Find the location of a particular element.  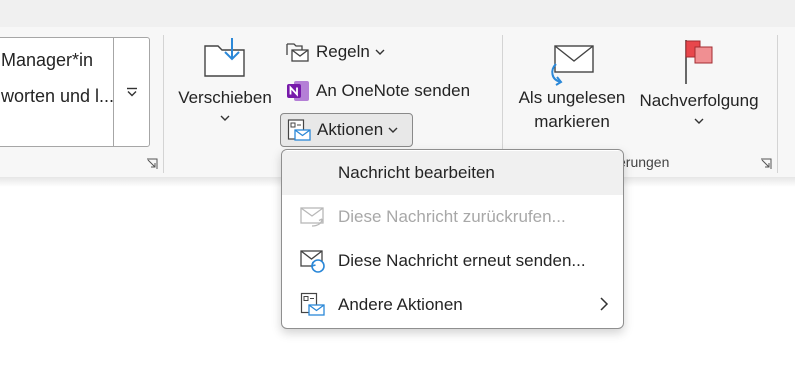

flag-icon is located at coordinates (699, 62).